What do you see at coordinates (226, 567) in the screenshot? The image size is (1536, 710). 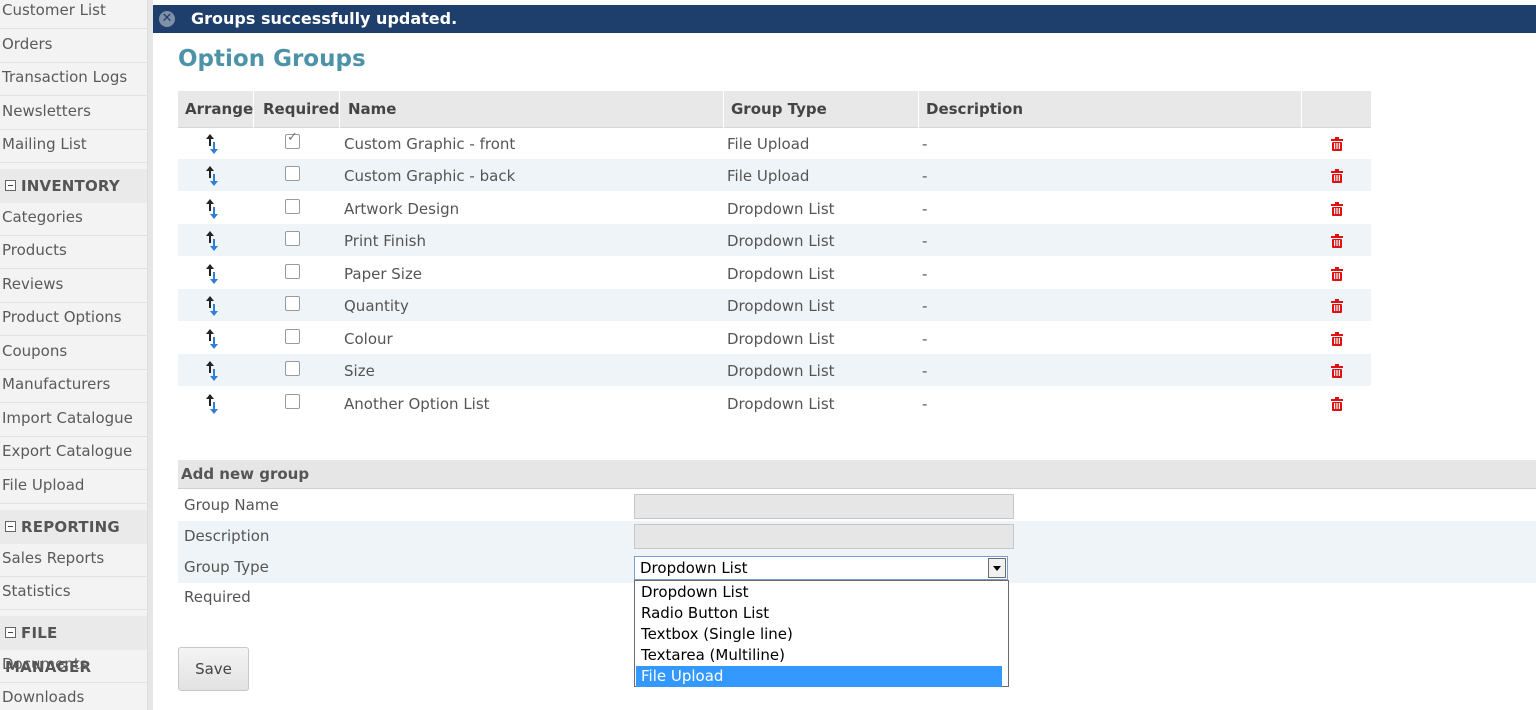 I see `group-type-label: Group Type` at bounding box center [226, 567].